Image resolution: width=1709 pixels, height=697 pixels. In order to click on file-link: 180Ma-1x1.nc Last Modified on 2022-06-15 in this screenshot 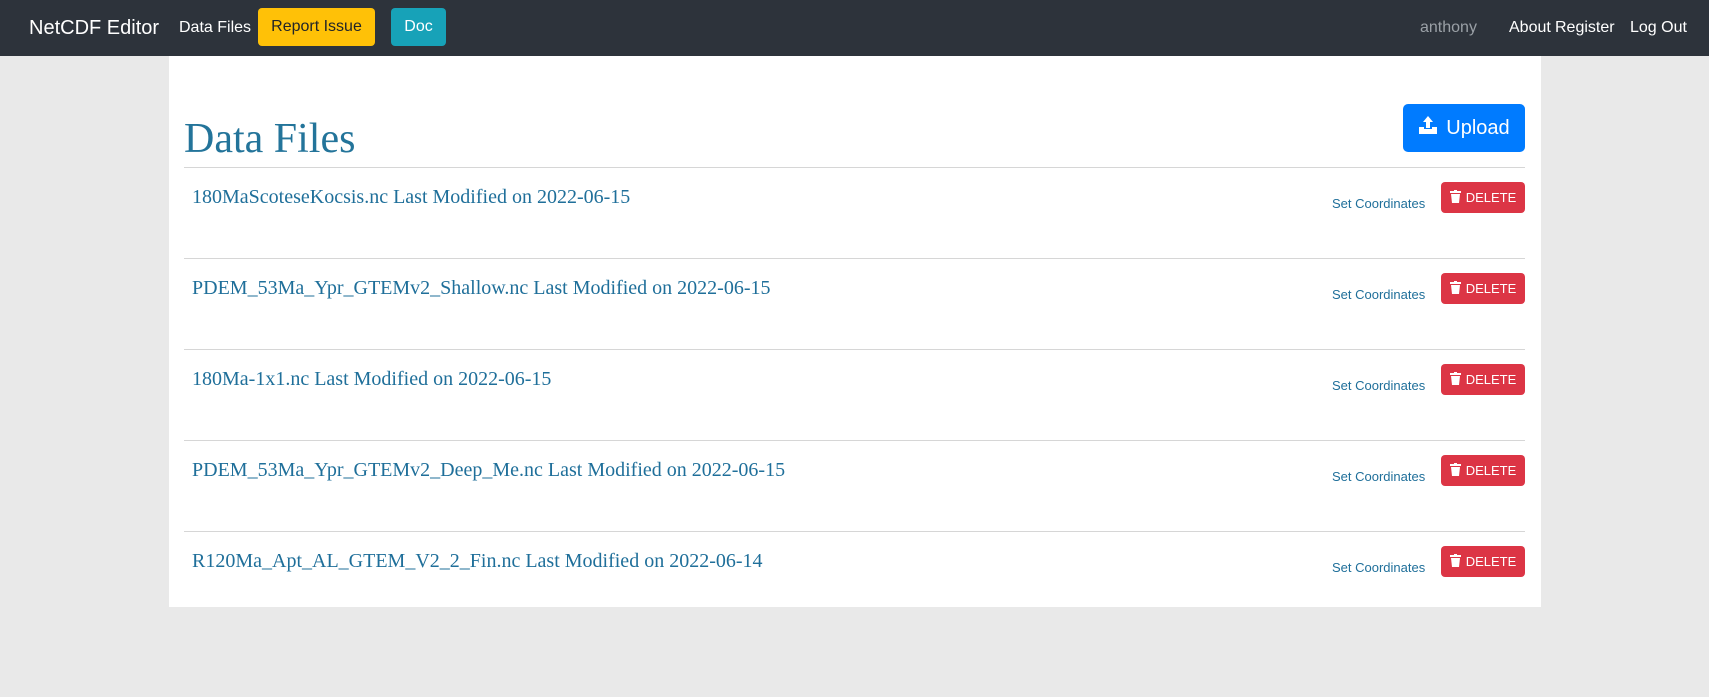, I will do `click(371, 379)`.